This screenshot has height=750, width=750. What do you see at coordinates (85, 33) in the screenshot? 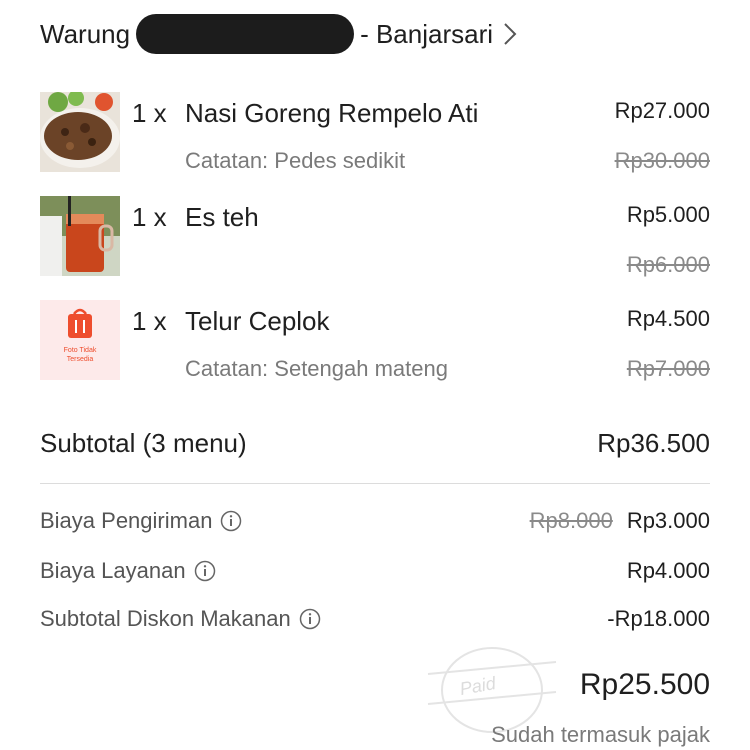
I see `restaurant-name-prefix: Warung` at bounding box center [85, 33].